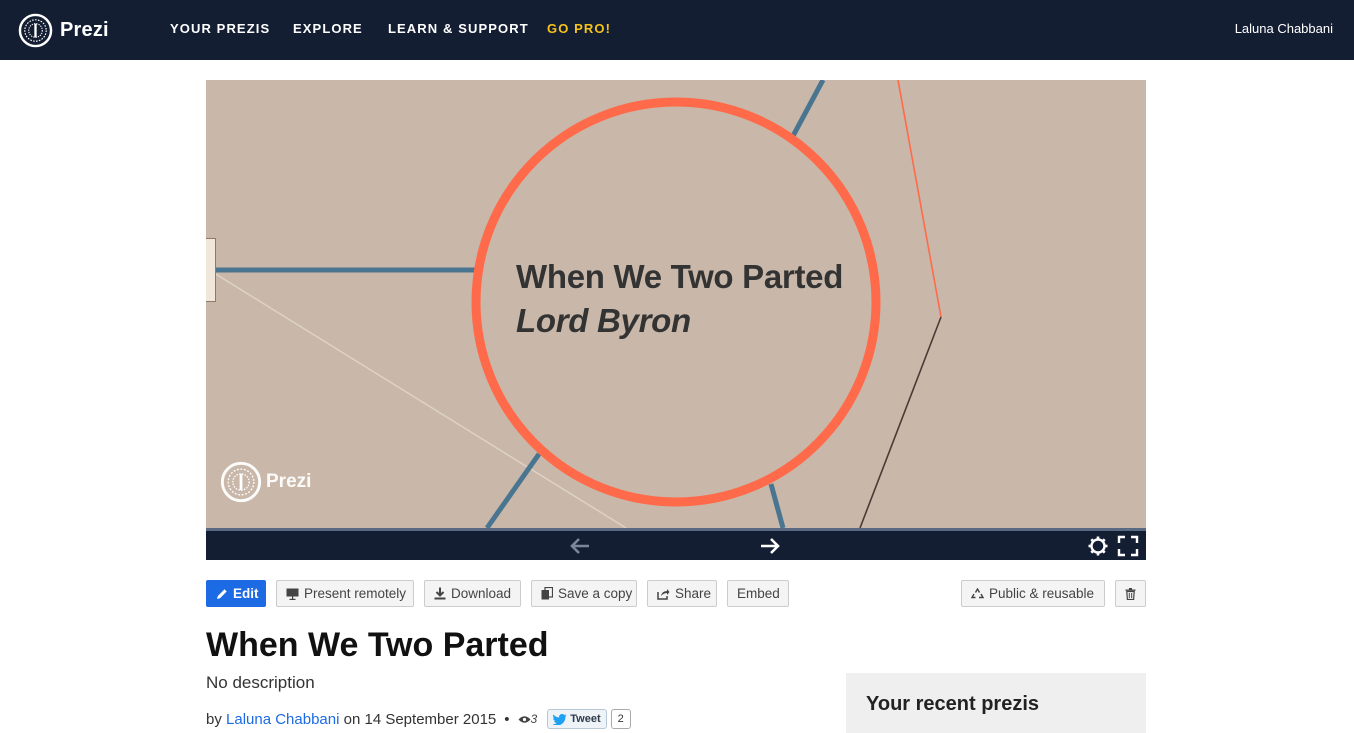  I want to click on nav-go-pro: GO PRO!, so click(579, 28).